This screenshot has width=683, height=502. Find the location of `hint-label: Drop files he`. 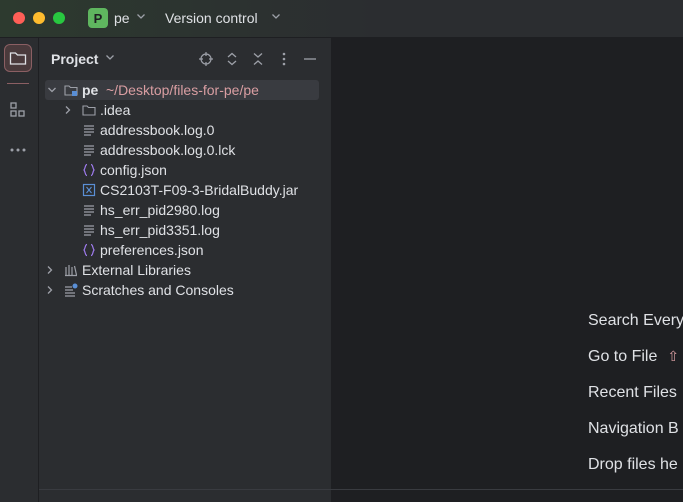

hint-label: Drop files he is located at coordinates (633, 464).